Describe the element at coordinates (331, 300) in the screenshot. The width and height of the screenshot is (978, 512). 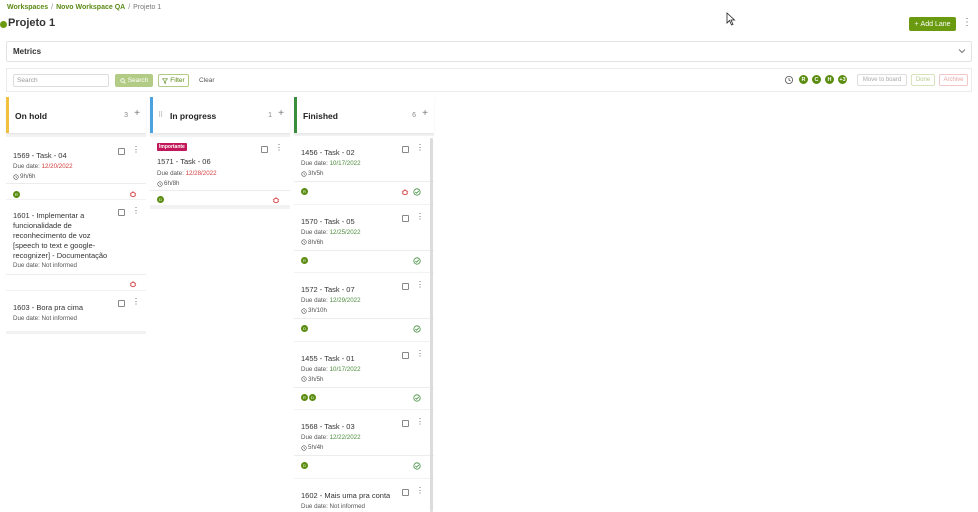
I see `card-due-date: Due date: 12/29/2022` at that location.